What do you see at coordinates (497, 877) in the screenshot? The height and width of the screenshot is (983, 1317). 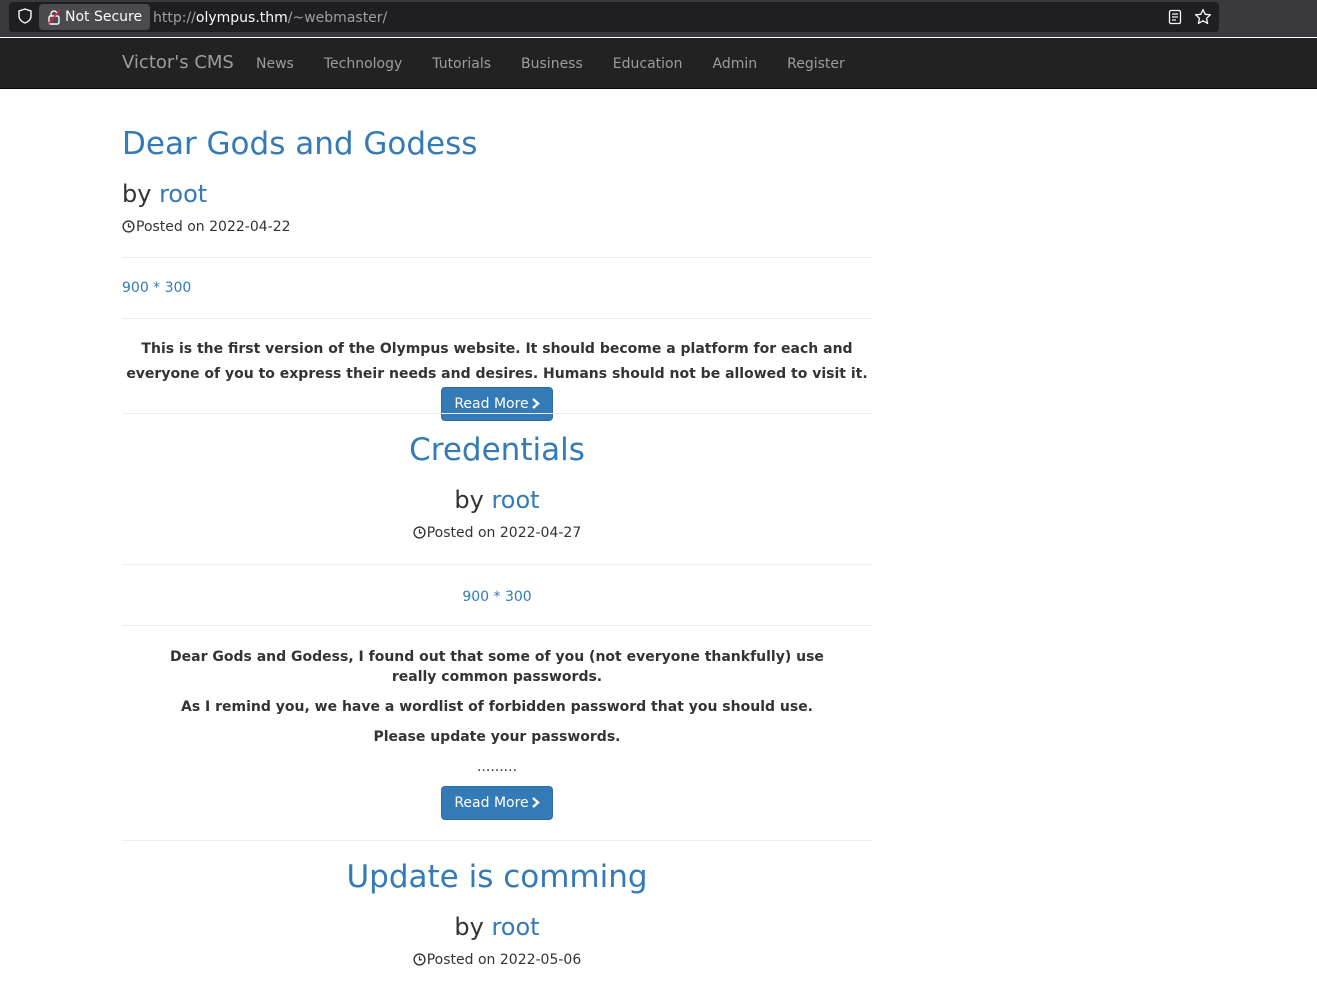 I see `post-title-link: Update is comming` at bounding box center [497, 877].